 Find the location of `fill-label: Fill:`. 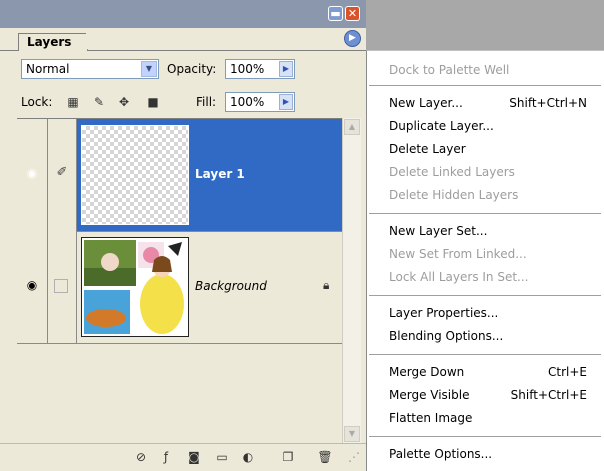

fill-label: Fill: is located at coordinates (206, 102).